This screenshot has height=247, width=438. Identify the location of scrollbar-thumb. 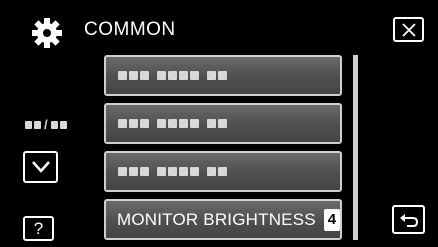
(355, 147).